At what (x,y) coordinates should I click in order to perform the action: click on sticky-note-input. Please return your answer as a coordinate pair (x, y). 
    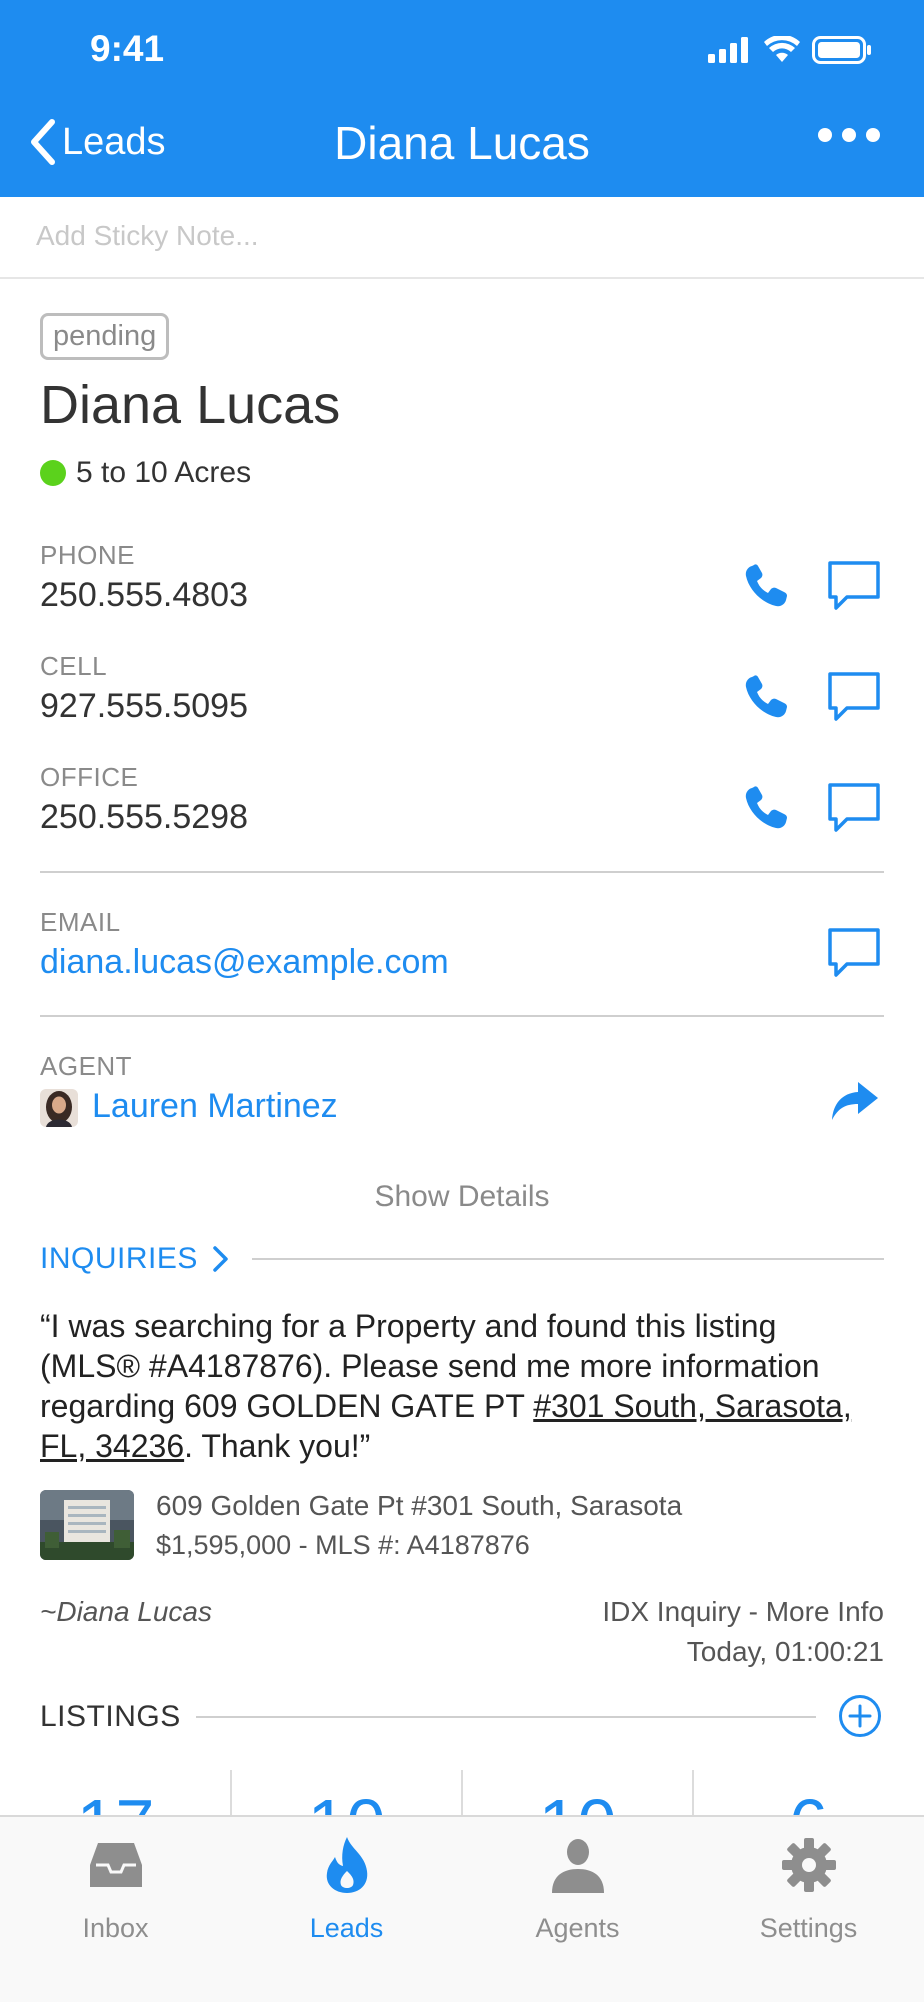
    Looking at the image, I should click on (436, 236).